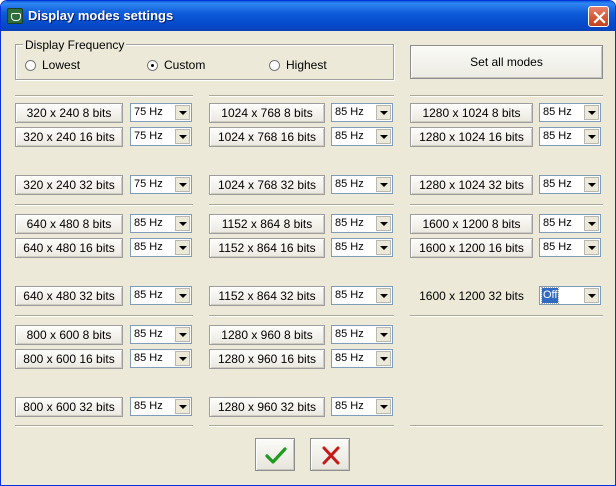  Describe the element at coordinates (471, 113) in the screenshot. I see `mode-button-1280x1024-8: 1280 x 1024 8 bits` at that location.